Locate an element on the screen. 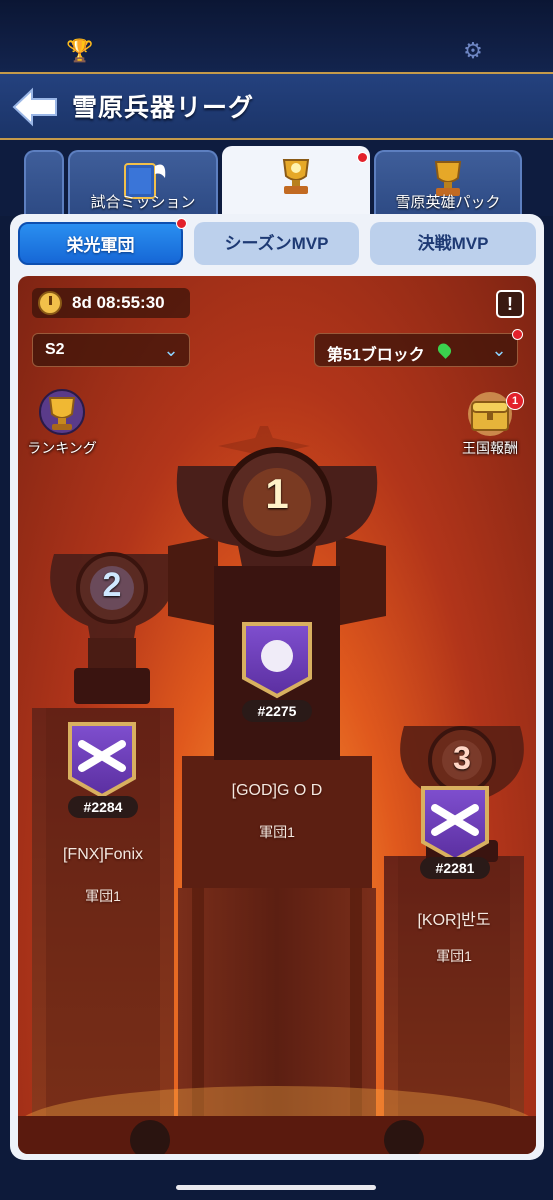 Image resolution: width=553 pixels, height=1200 pixels. alliance-tag-2nd: #2284 is located at coordinates (103, 807).